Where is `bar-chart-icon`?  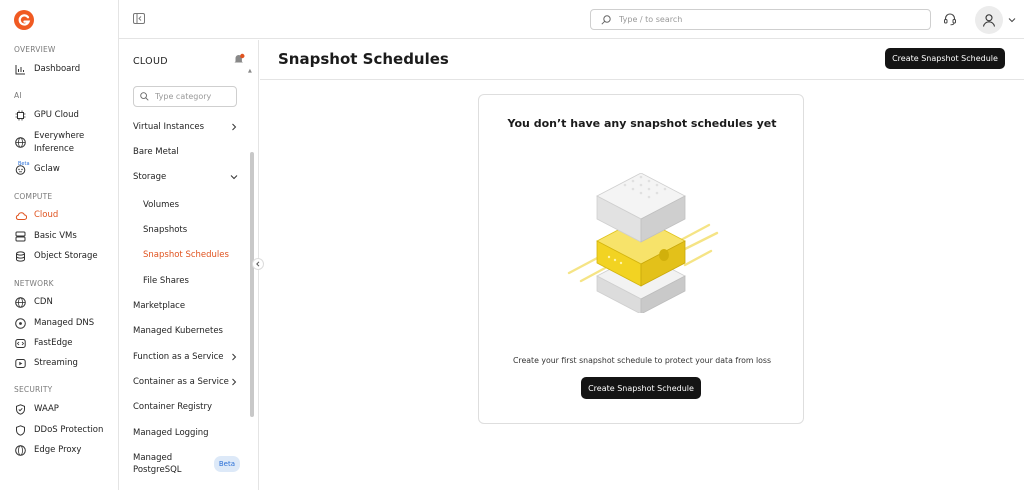
bar-chart-icon is located at coordinates (20, 69).